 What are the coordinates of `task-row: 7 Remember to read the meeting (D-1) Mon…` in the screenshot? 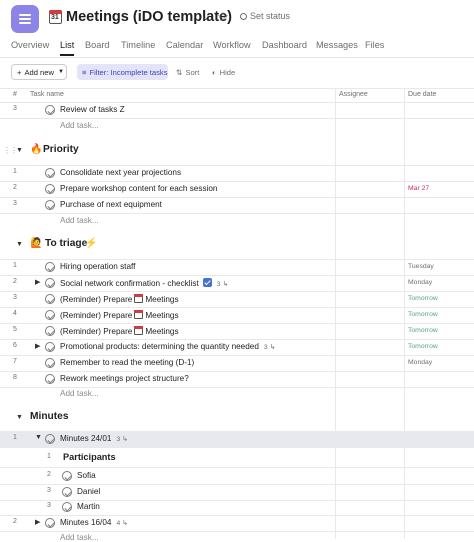 It's located at (237, 363).